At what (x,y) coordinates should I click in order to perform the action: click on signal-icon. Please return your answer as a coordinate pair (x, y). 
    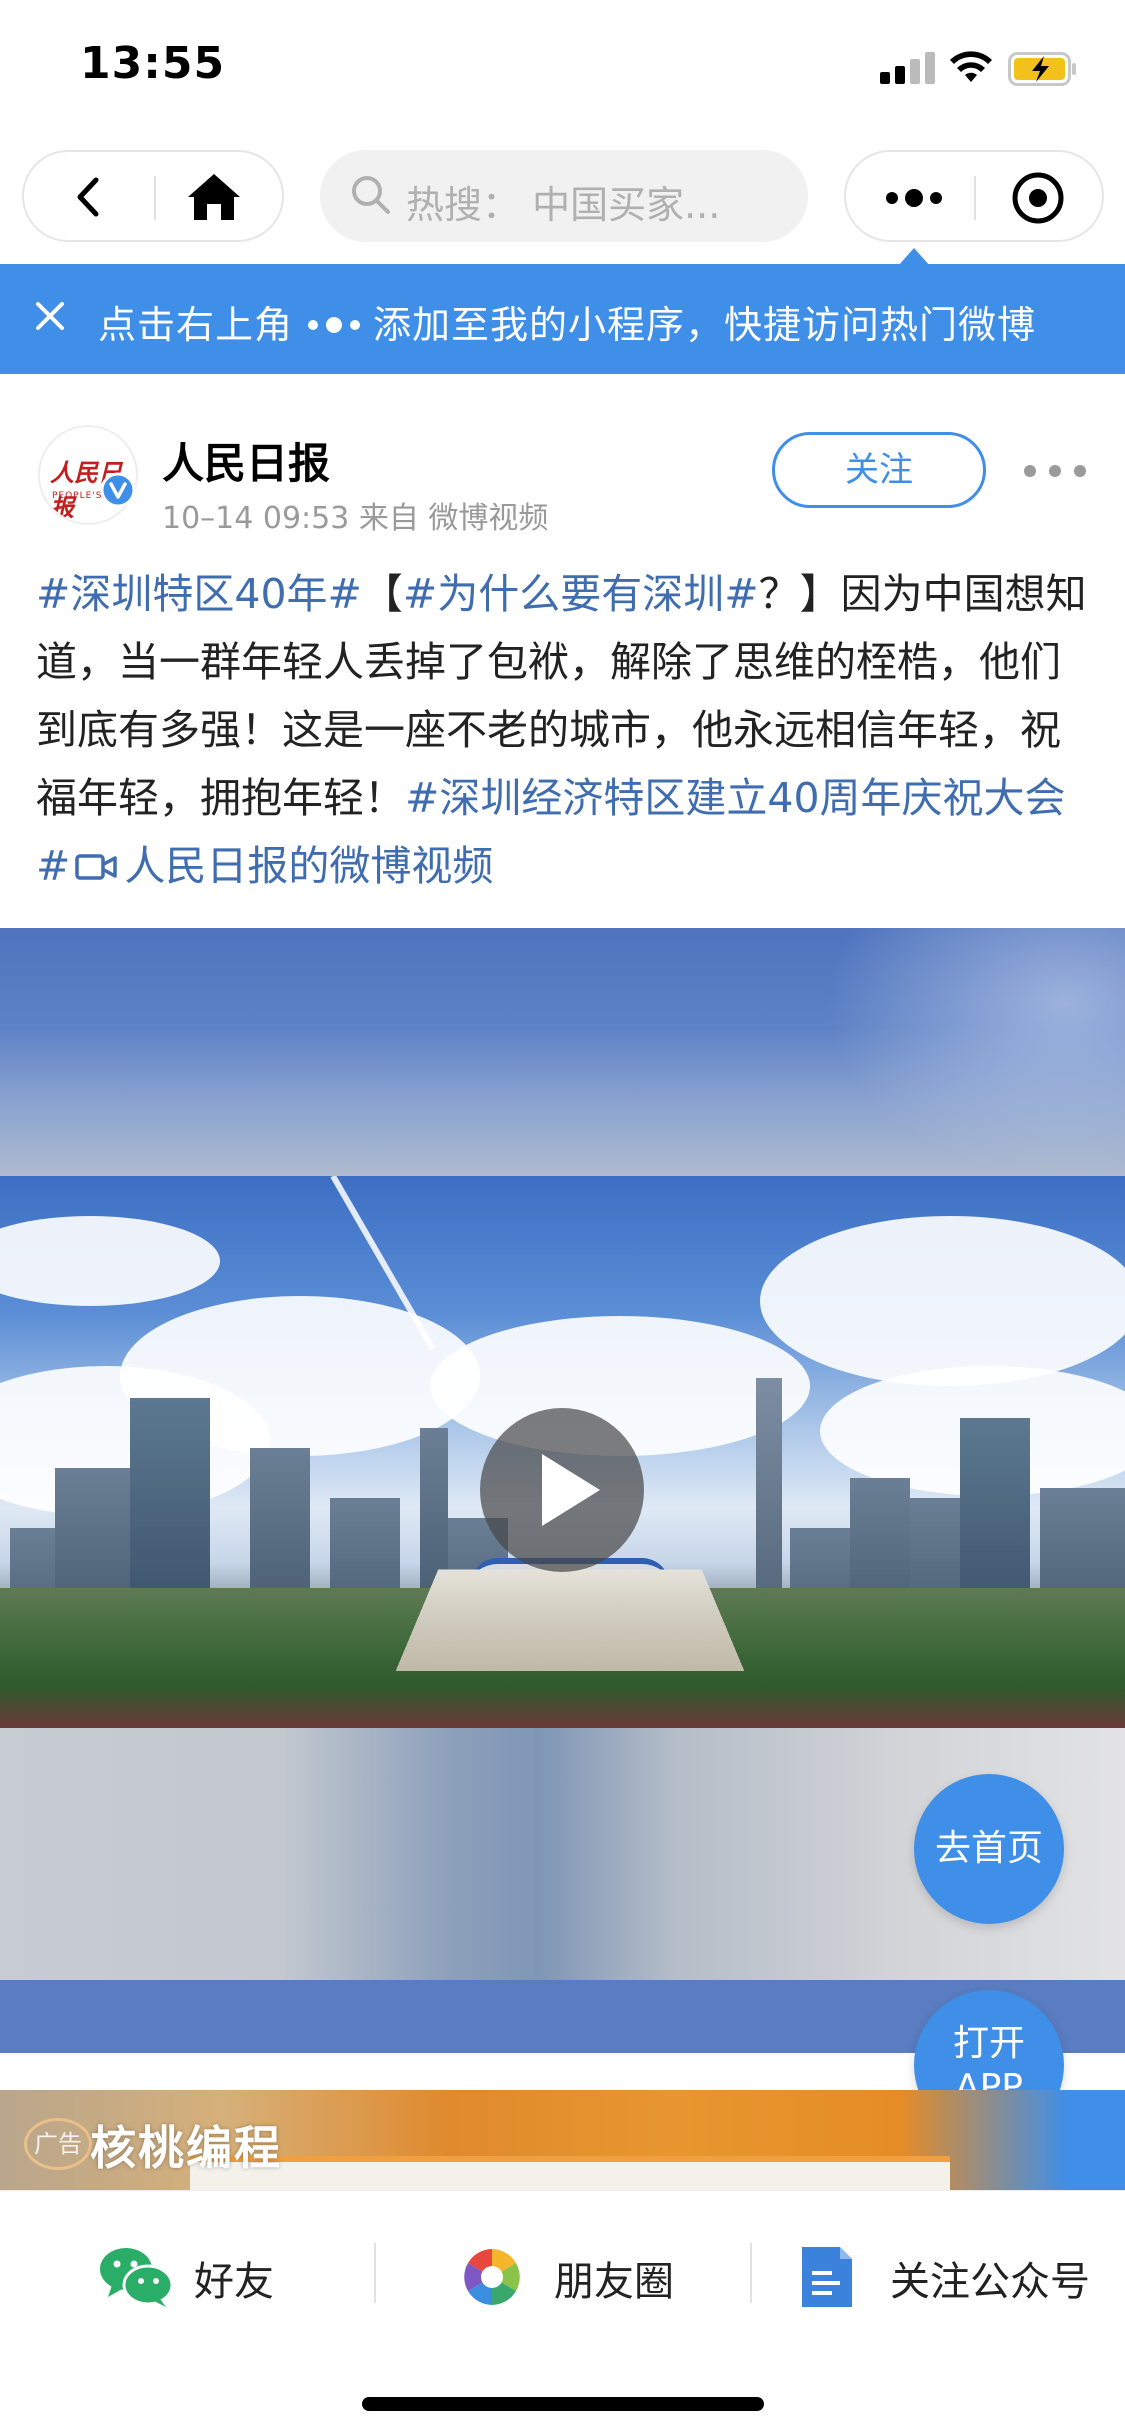
    Looking at the image, I should click on (908, 67).